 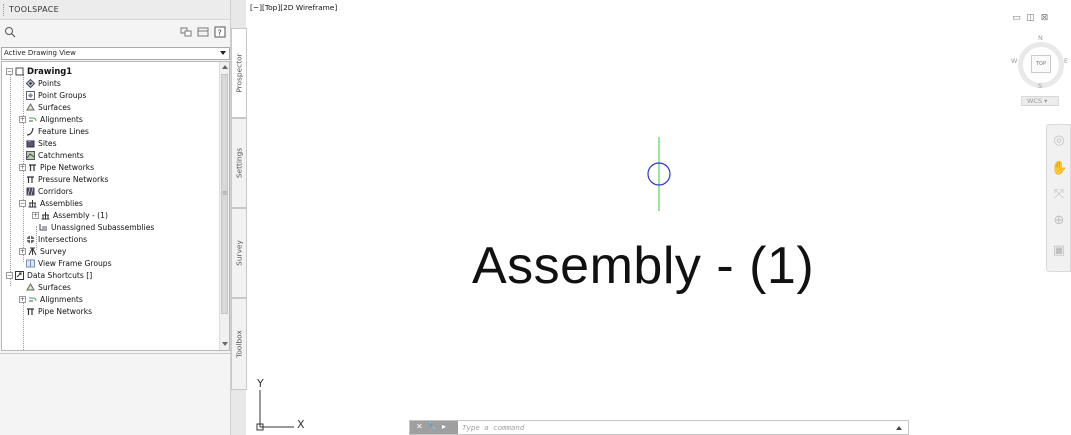 I want to click on item-view-icon, so click(x=186, y=32).